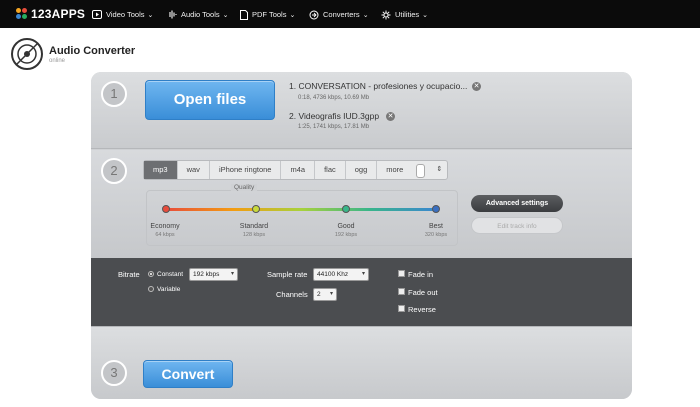 This screenshot has width=700, height=407. Describe the element at coordinates (170, 274) in the screenshot. I see `bitrate-constant-label: Constant` at that location.